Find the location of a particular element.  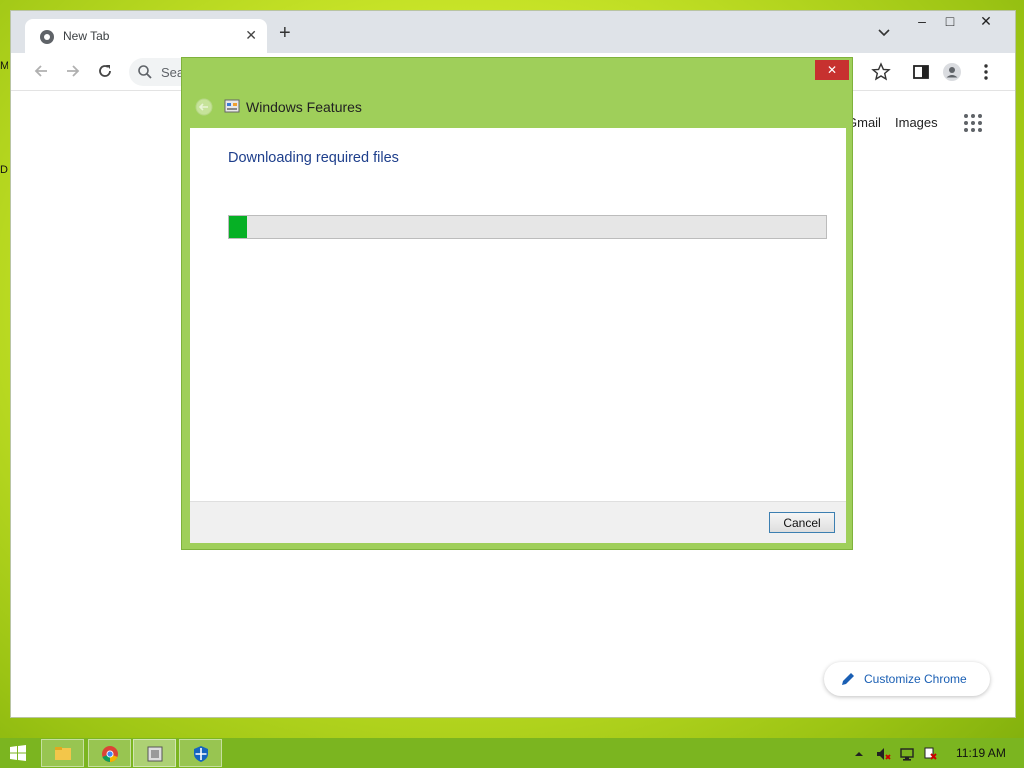

folder-icon is located at coordinates (63, 753).